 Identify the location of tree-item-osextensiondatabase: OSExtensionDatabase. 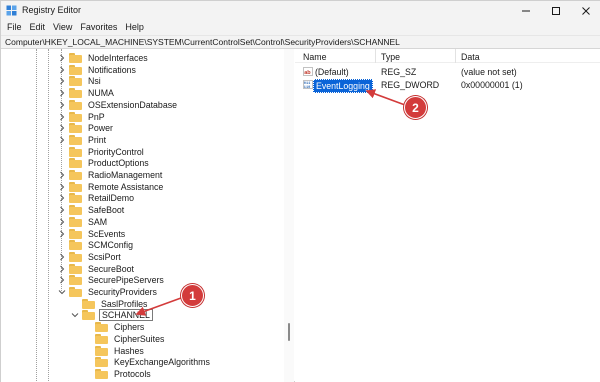
(118, 105).